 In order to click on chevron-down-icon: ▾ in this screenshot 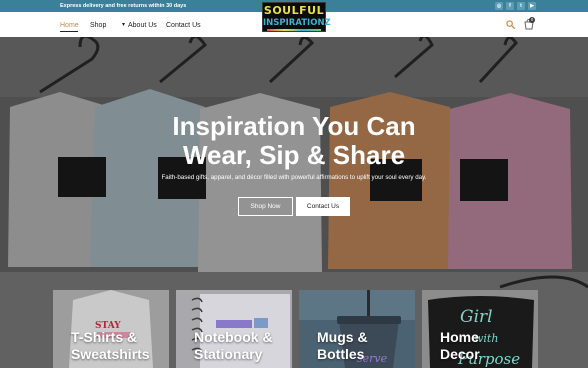, I will do `click(123, 25)`.